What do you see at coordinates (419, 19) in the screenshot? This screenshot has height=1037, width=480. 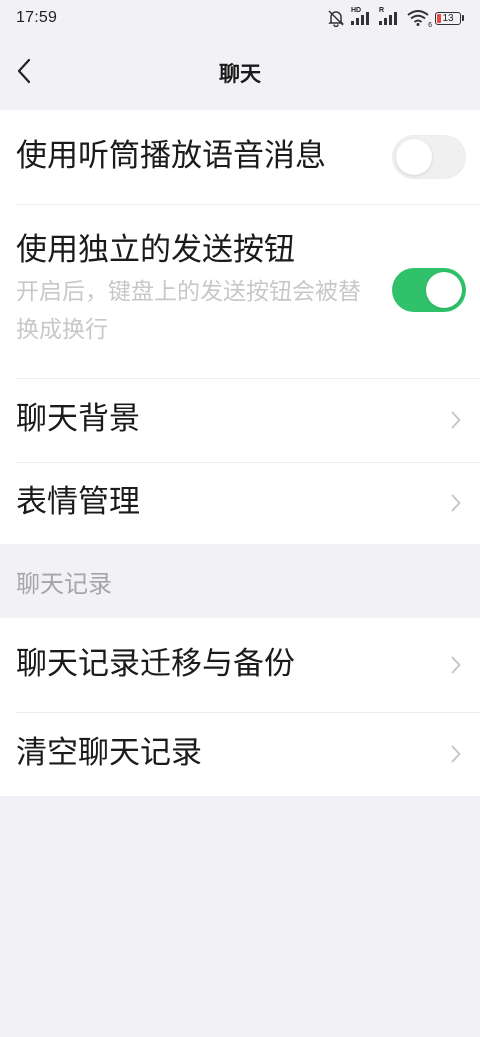 I see `wifi-icon: 6` at bounding box center [419, 19].